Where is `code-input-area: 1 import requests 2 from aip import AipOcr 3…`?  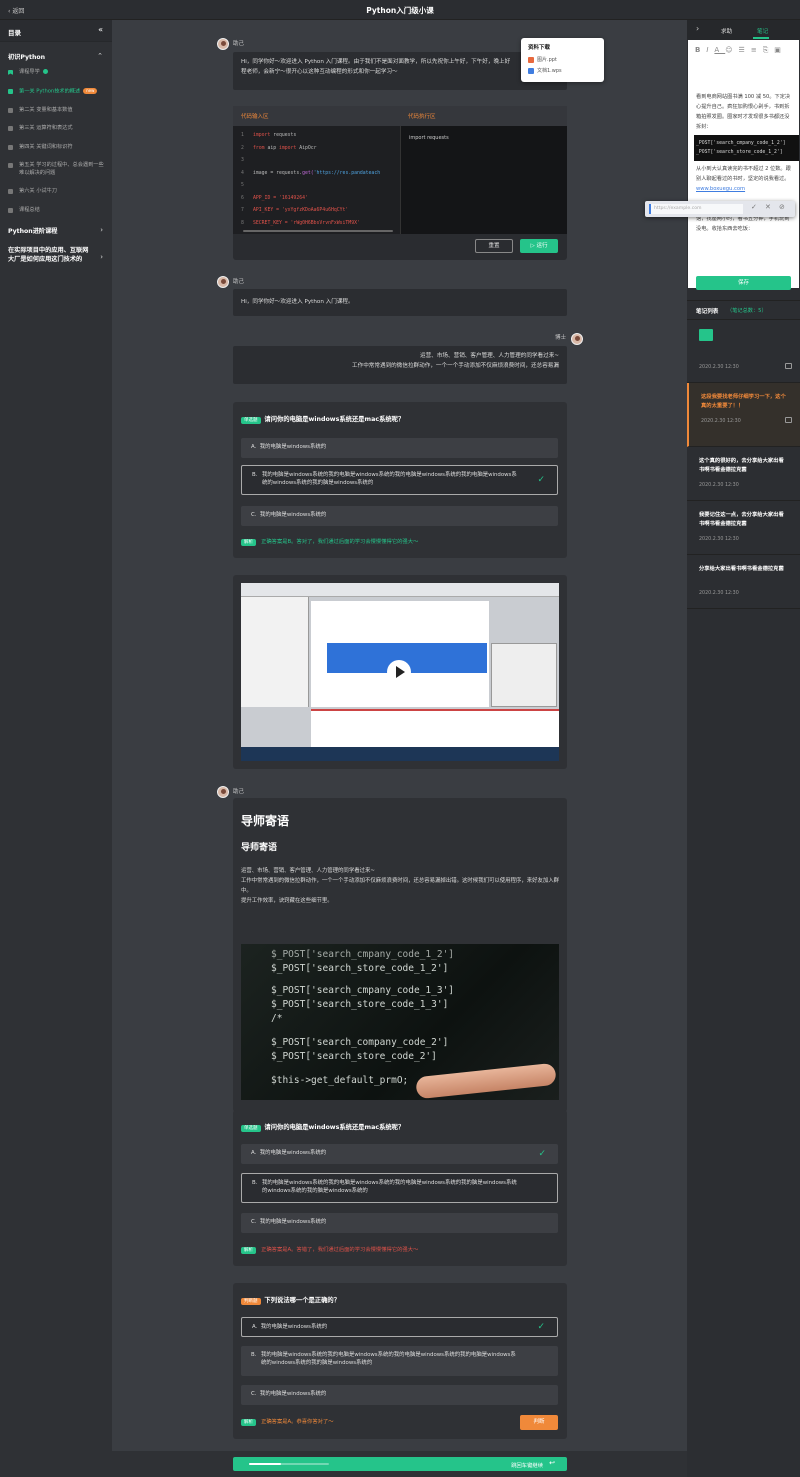 code-input-area: 1 import requests 2 from aip import AipOcr 3… is located at coordinates (316, 180).